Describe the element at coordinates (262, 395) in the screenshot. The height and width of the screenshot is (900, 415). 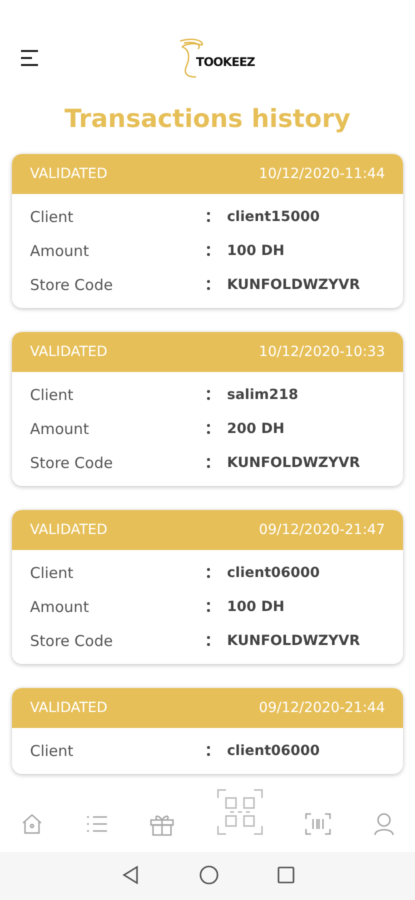
I see `field-value: salim218` at that location.